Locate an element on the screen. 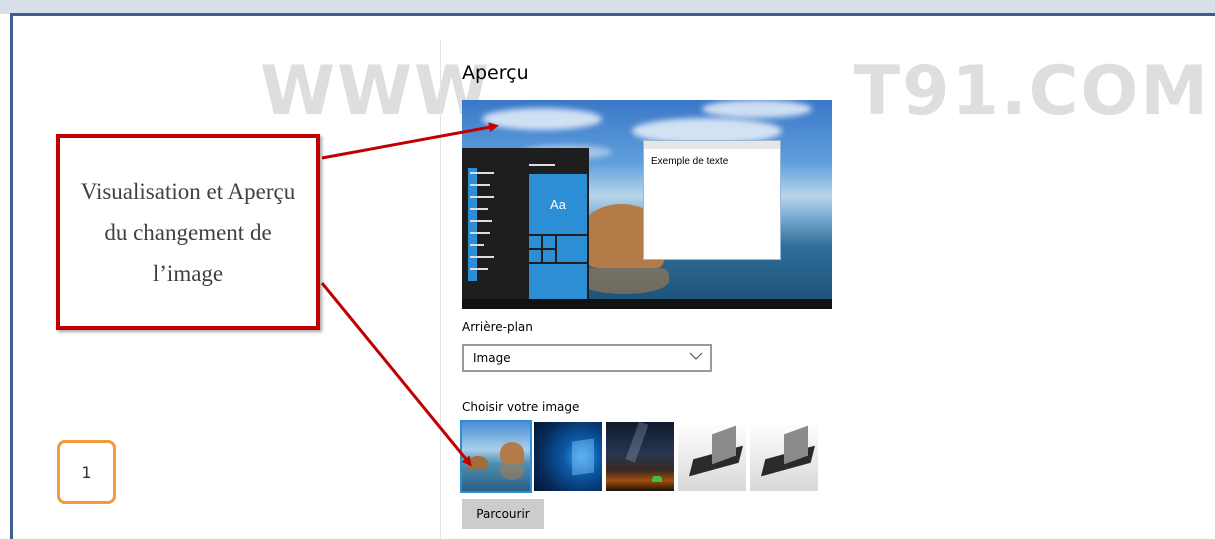  thumbnail-windows-logo is located at coordinates (568, 456).